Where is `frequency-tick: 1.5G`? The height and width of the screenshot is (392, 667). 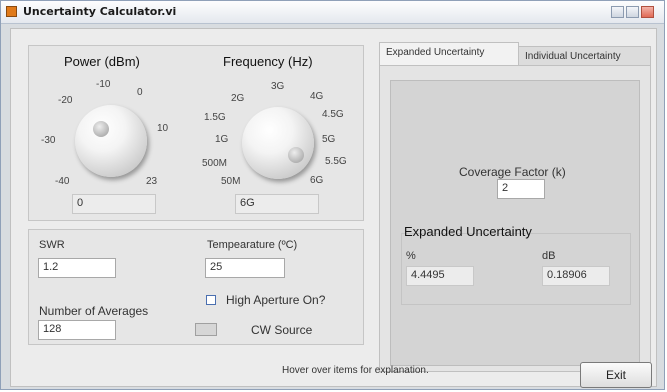 frequency-tick: 1.5G is located at coordinates (215, 117).